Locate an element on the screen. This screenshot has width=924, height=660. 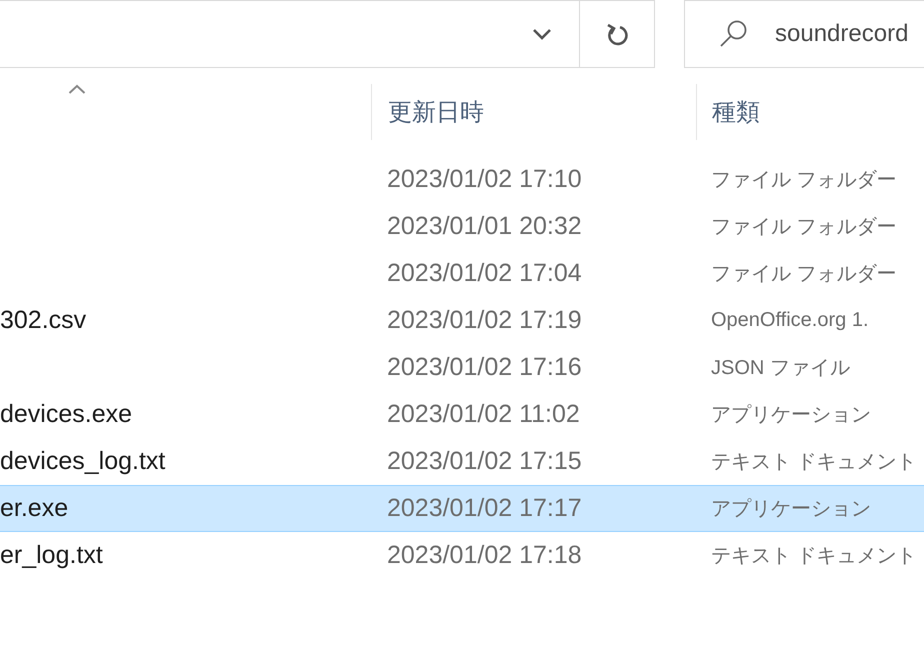
file-name: er.exe is located at coordinates (34, 508).